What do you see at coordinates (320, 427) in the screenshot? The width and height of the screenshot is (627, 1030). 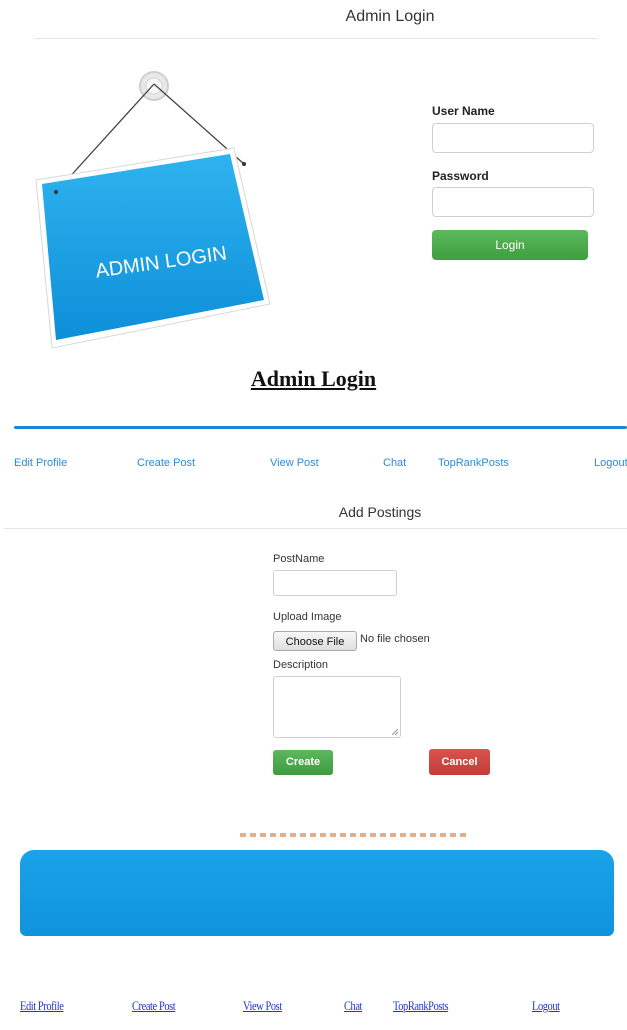 I see `header-accent-line` at bounding box center [320, 427].